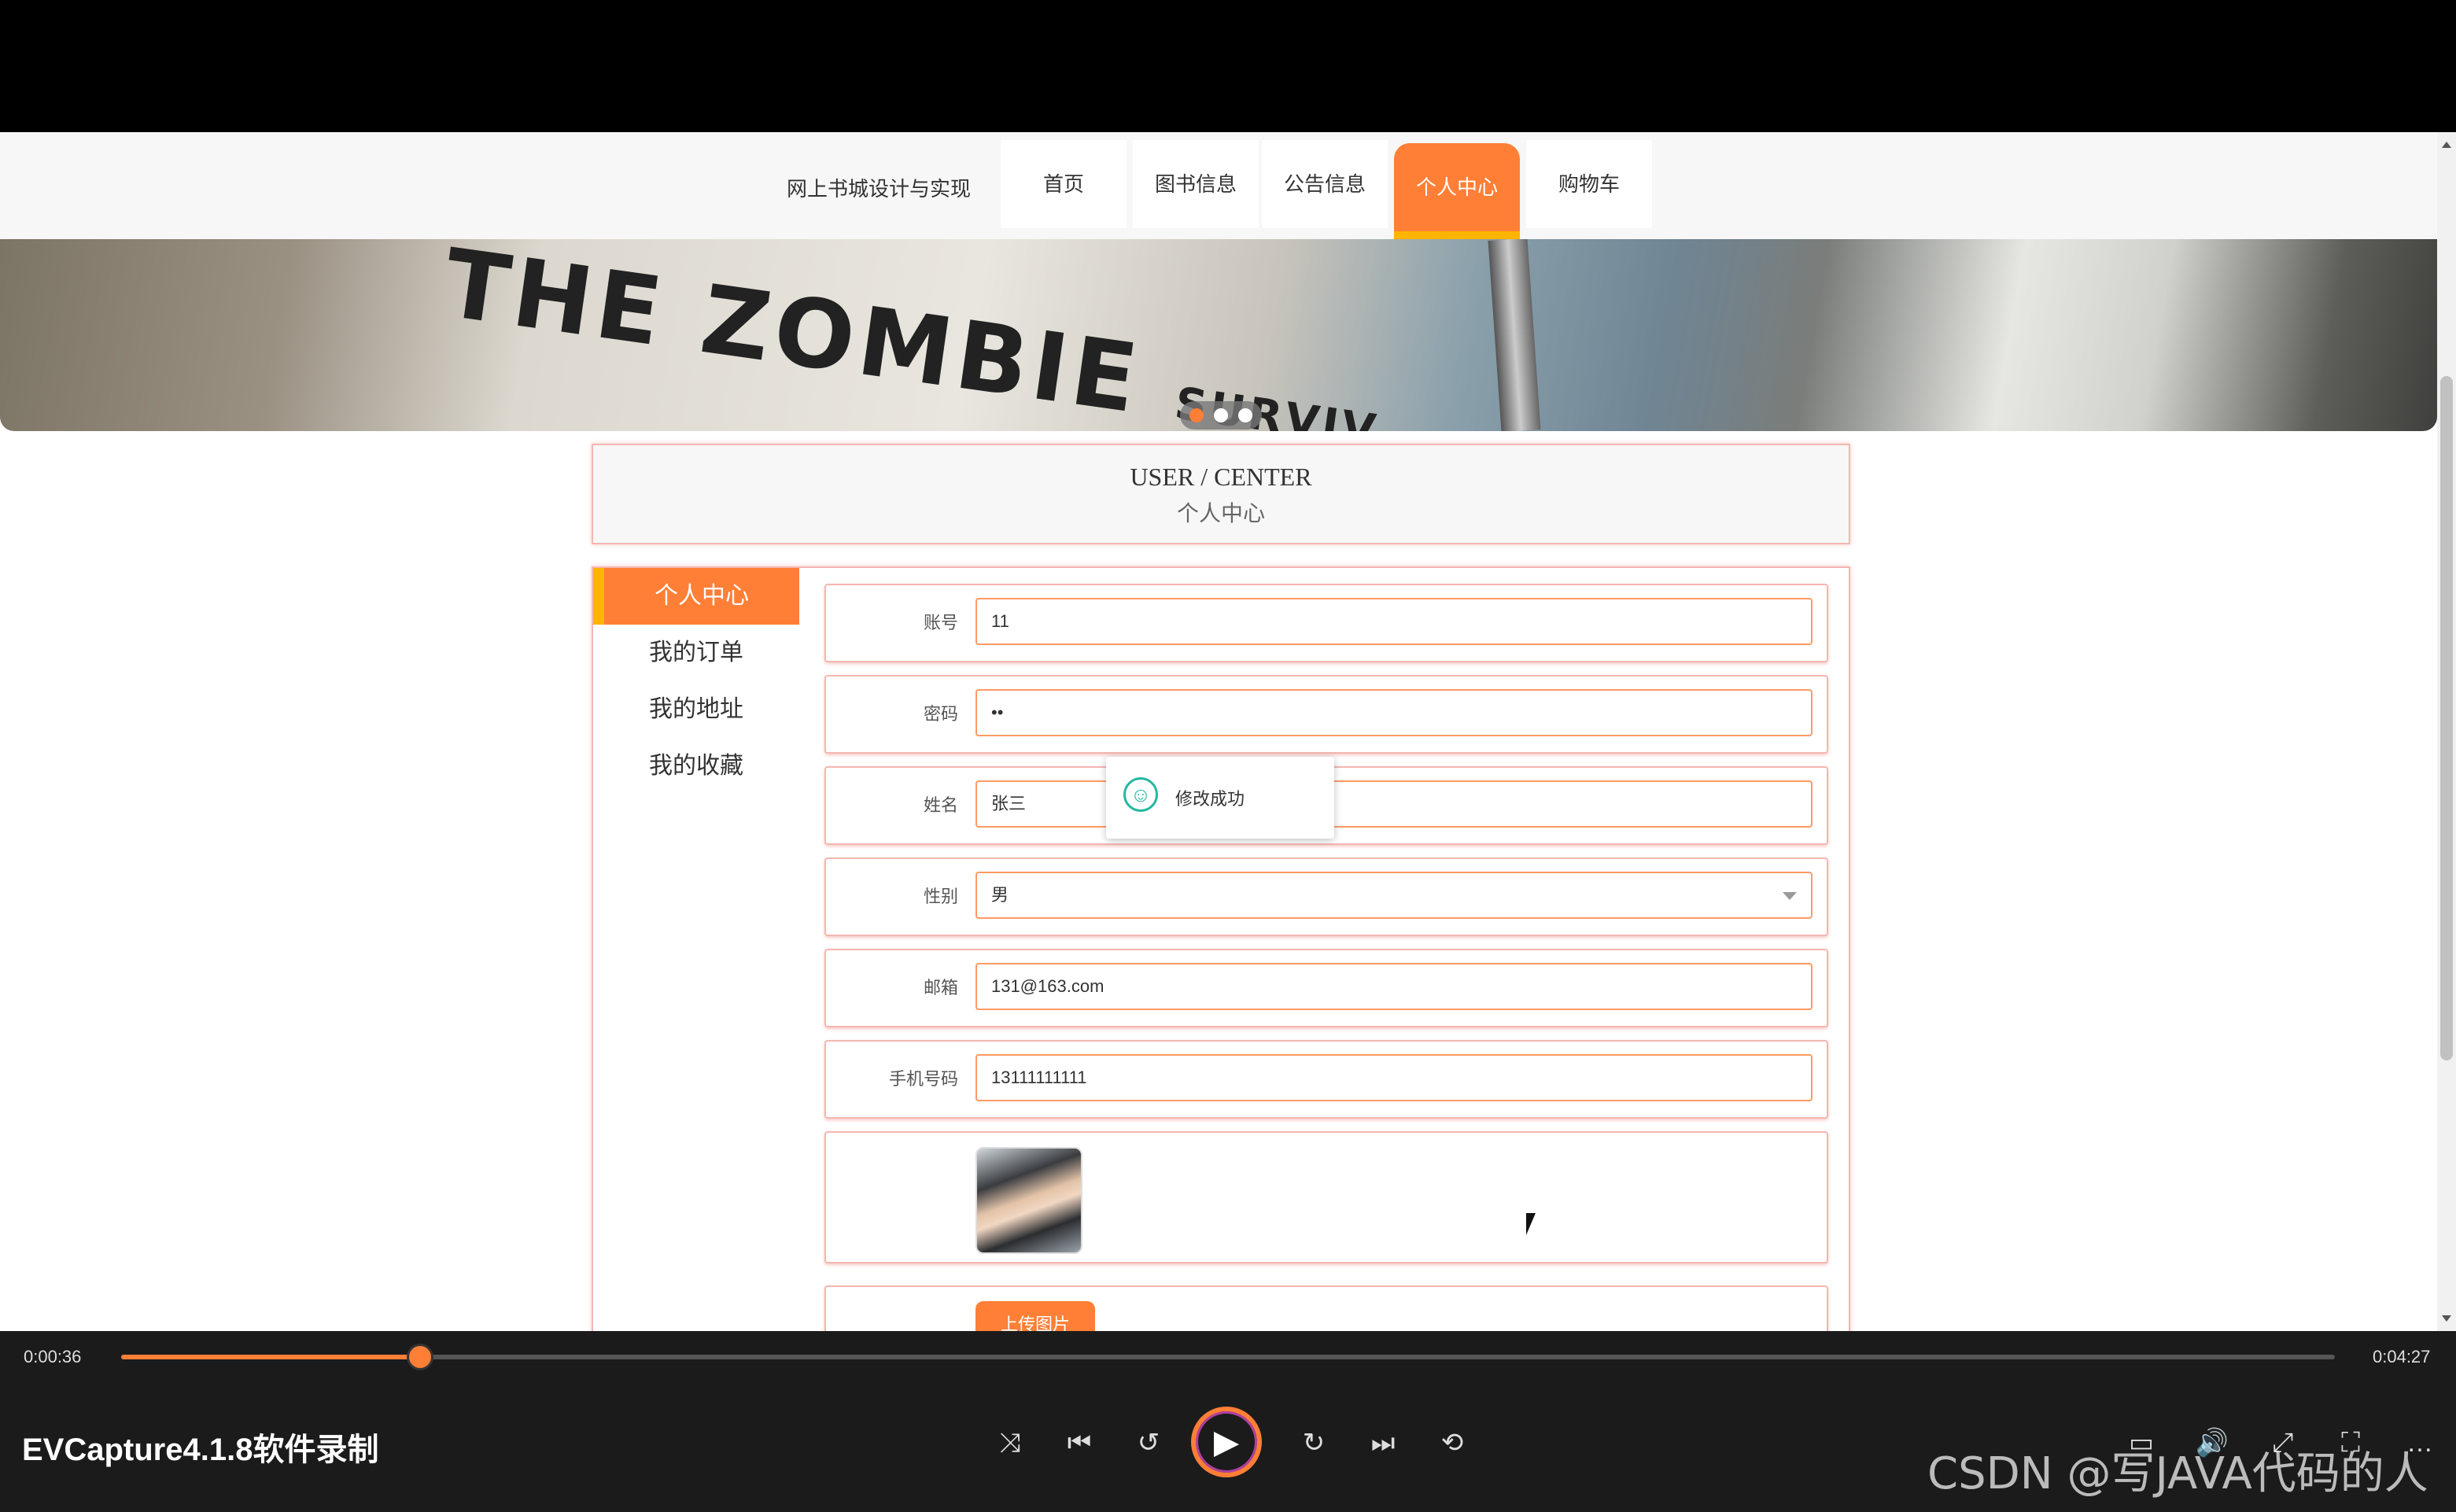  What do you see at coordinates (1221, 494) in the screenshot?
I see `user-center-header: USER / CENTER 个人中心` at bounding box center [1221, 494].